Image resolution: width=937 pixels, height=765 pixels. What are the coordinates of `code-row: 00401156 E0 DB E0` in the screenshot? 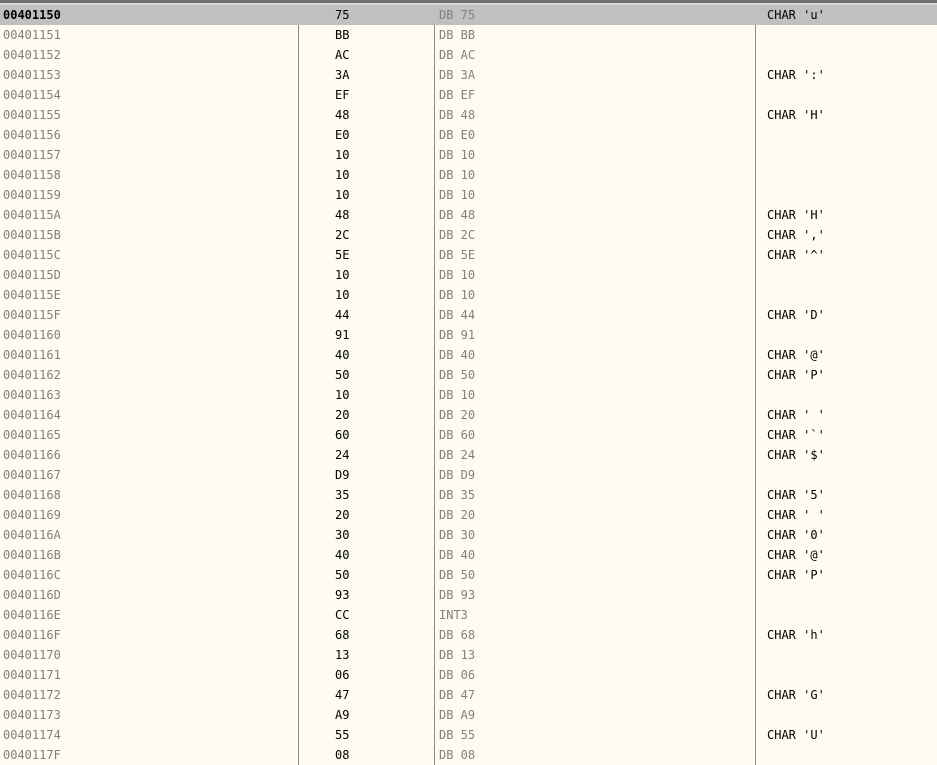 It's located at (468, 135).